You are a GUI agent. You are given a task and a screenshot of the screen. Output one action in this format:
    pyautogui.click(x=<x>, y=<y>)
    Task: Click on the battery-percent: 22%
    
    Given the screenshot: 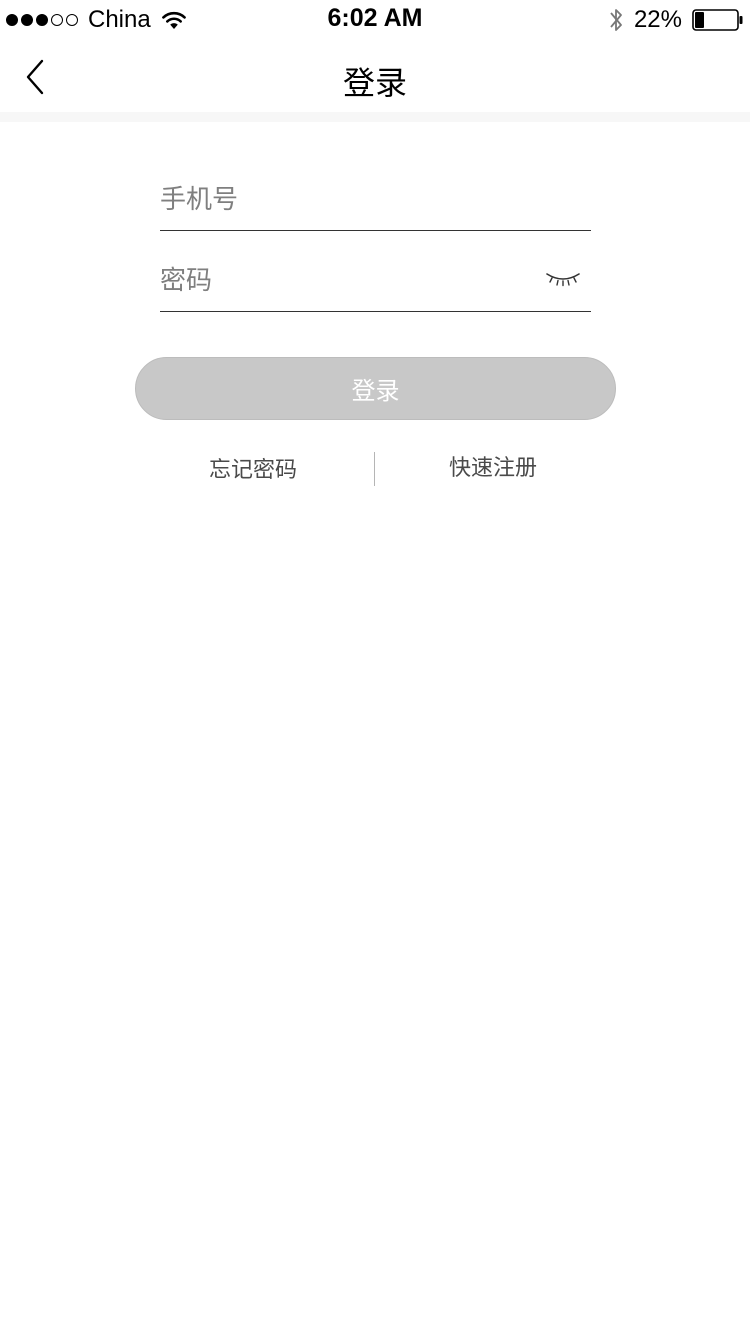 What is the action you would take?
    pyautogui.click(x=657, y=19)
    